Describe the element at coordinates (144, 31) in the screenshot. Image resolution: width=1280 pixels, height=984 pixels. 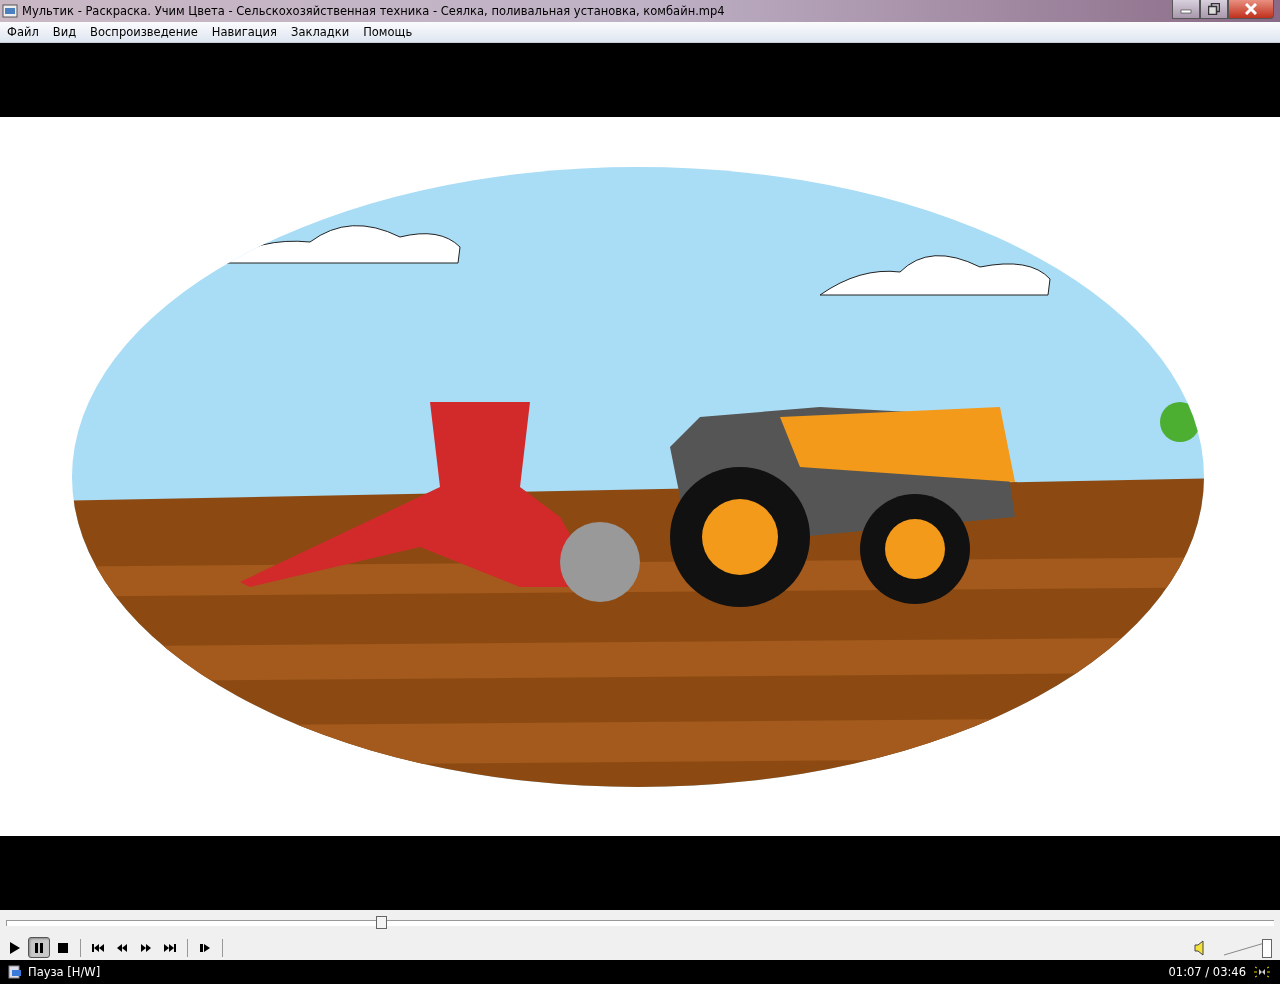
I see `menu-item: Воспроизведение` at that location.